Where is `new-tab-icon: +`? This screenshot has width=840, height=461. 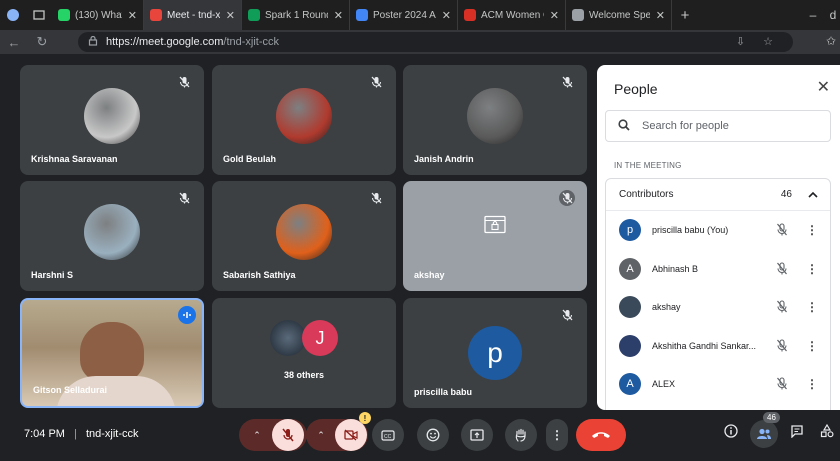 new-tab-icon: + is located at coordinates (685, 15).